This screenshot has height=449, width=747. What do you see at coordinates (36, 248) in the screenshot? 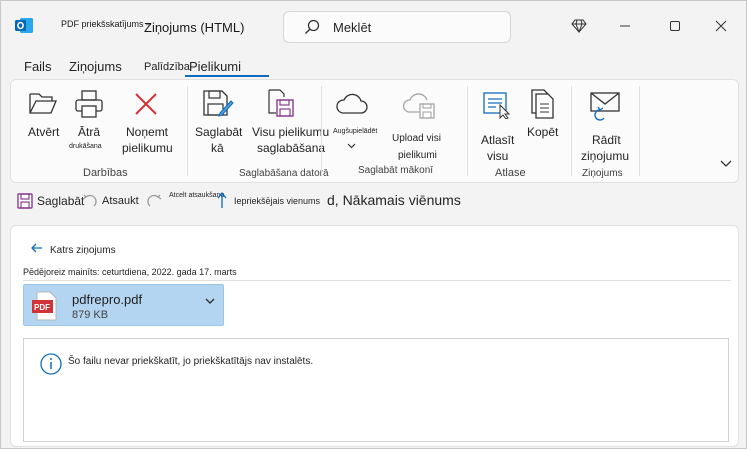
I see `arrow-left-icon` at bounding box center [36, 248].